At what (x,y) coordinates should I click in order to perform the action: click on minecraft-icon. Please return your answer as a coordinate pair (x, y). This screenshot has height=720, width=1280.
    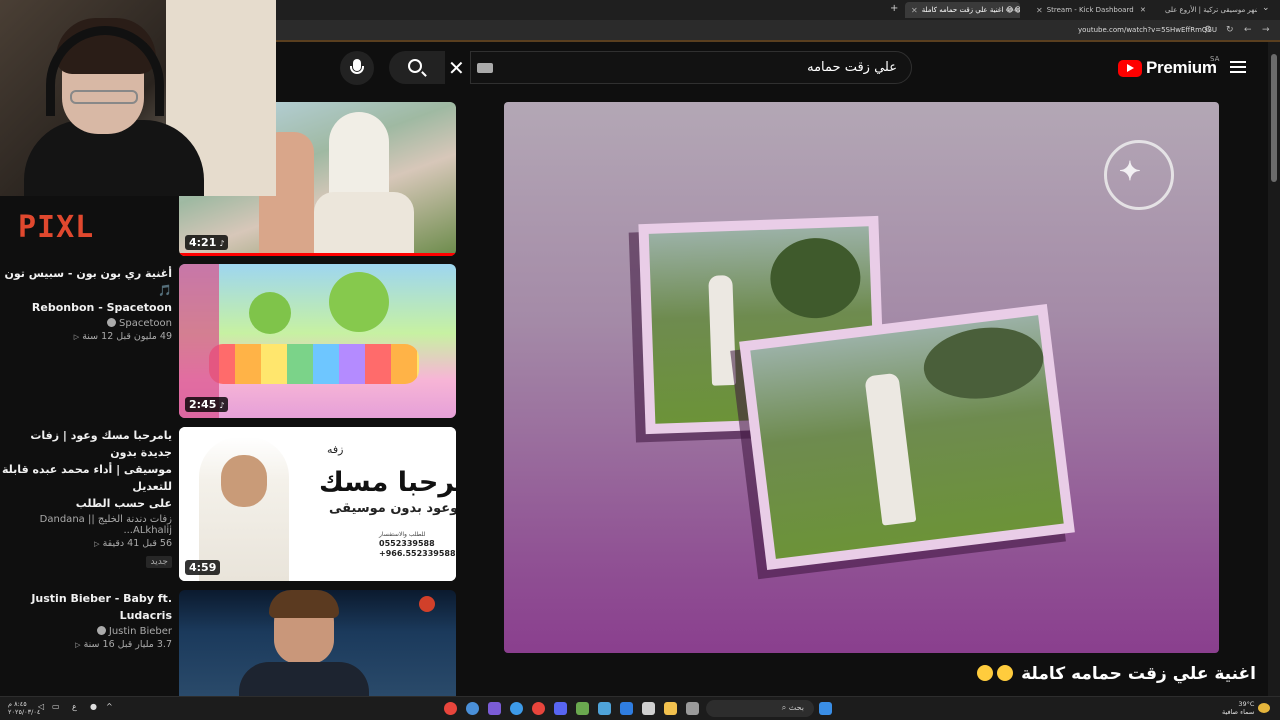
    Looking at the image, I should click on (582, 708).